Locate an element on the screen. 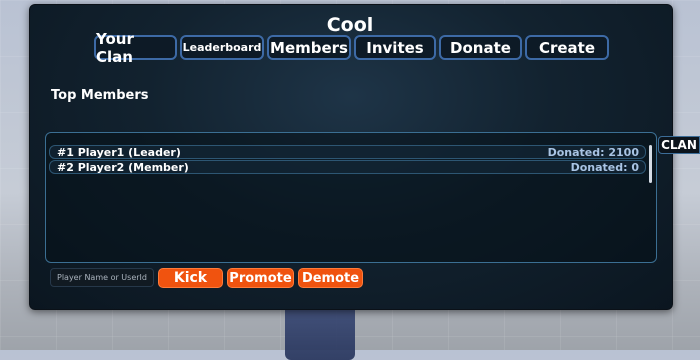 This screenshot has height=360, width=700. player-name-input is located at coordinates (102, 277).